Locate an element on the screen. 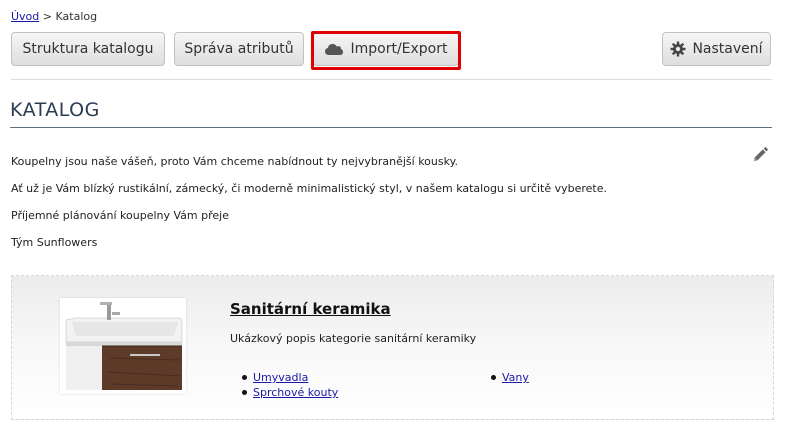 Image resolution: width=793 pixels, height=431 pixels. attributes-button: Správa atributů is located at coordinates (239, 49).